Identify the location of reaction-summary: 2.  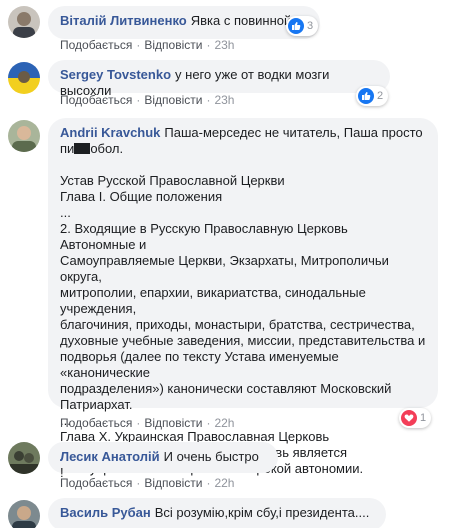
(372, 96).